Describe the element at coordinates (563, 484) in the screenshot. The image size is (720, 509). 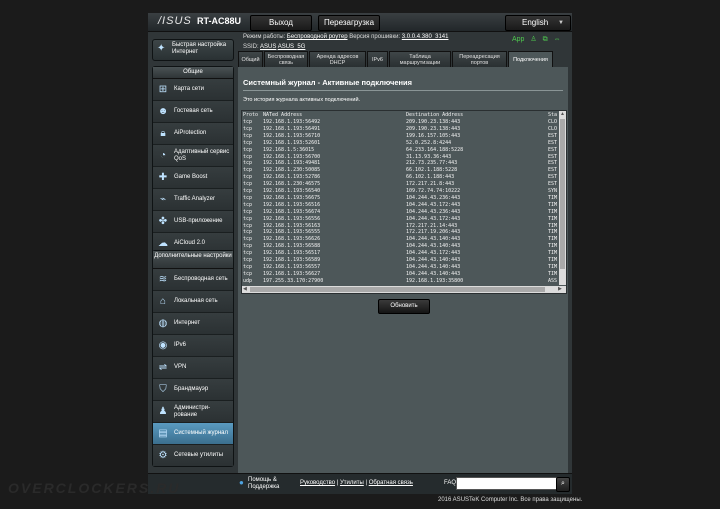
I see `search-button: ⌕` at that location.